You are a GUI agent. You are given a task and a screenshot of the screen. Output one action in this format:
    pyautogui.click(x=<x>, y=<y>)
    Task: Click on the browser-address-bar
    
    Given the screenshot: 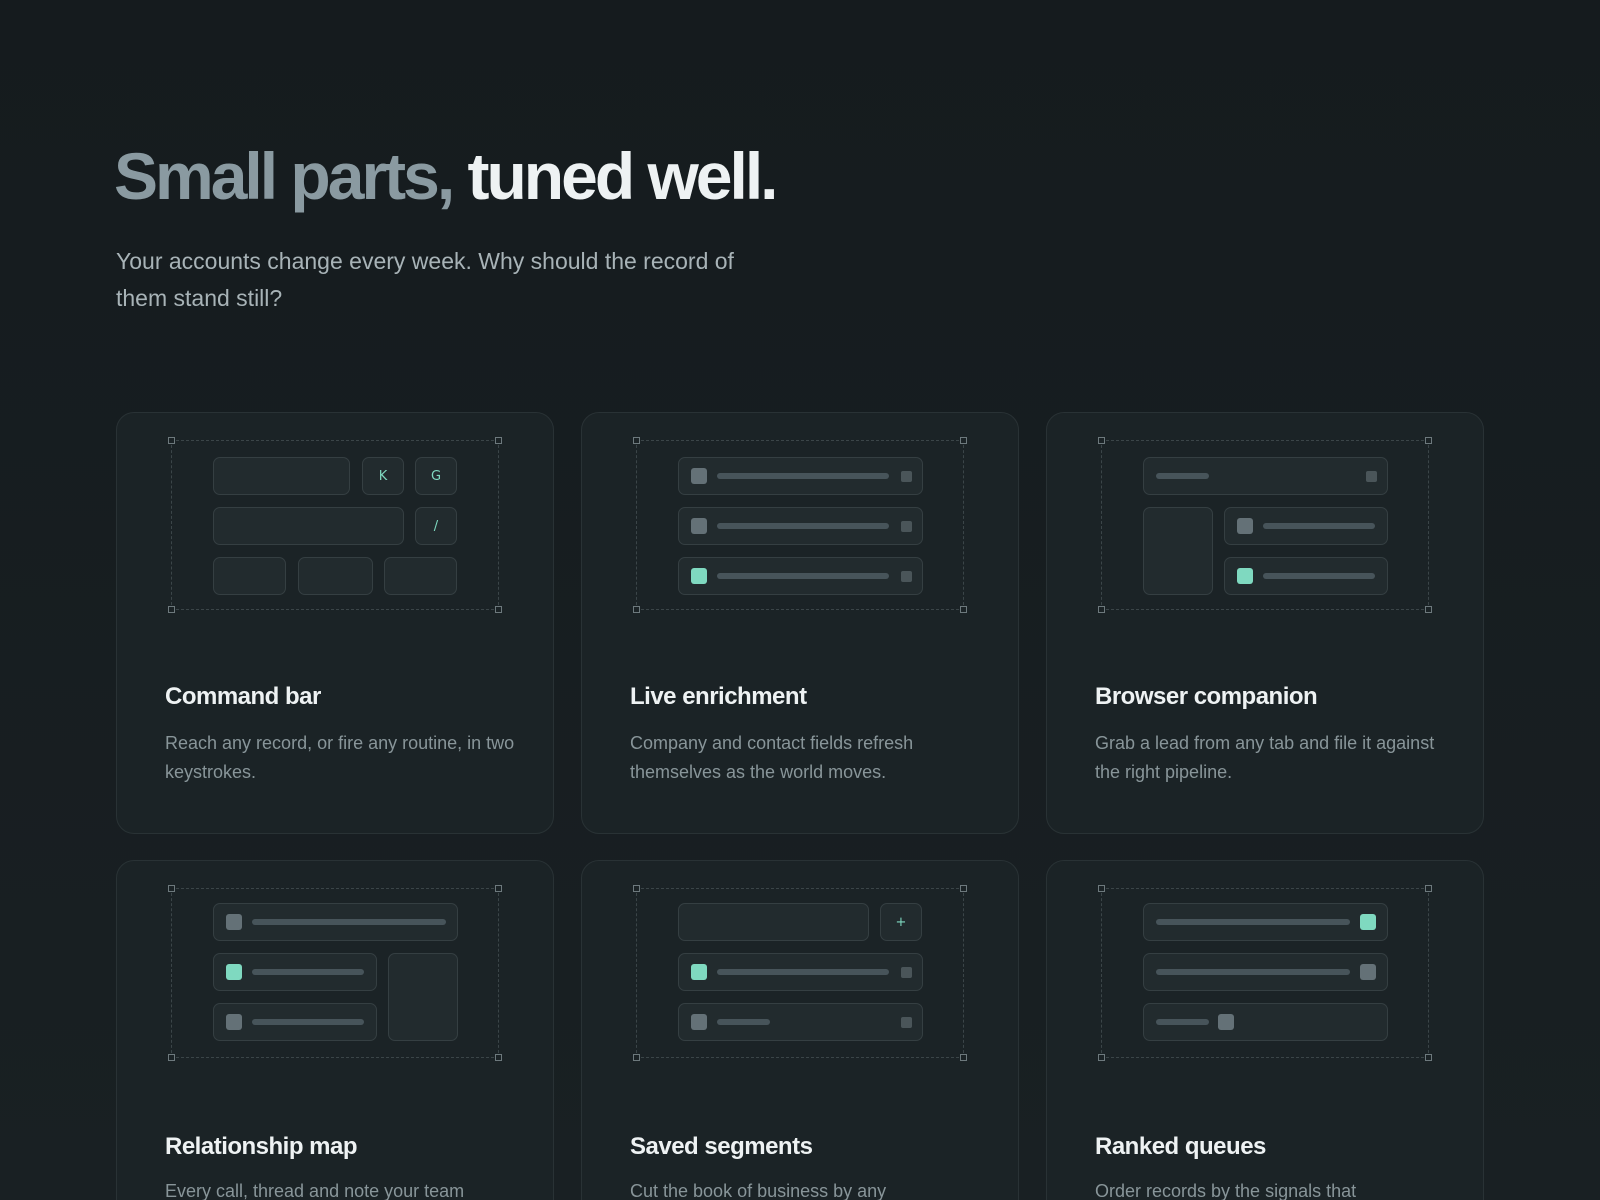 What is the action you would take?
    pyautogui.click(x=1265, y=476)
    